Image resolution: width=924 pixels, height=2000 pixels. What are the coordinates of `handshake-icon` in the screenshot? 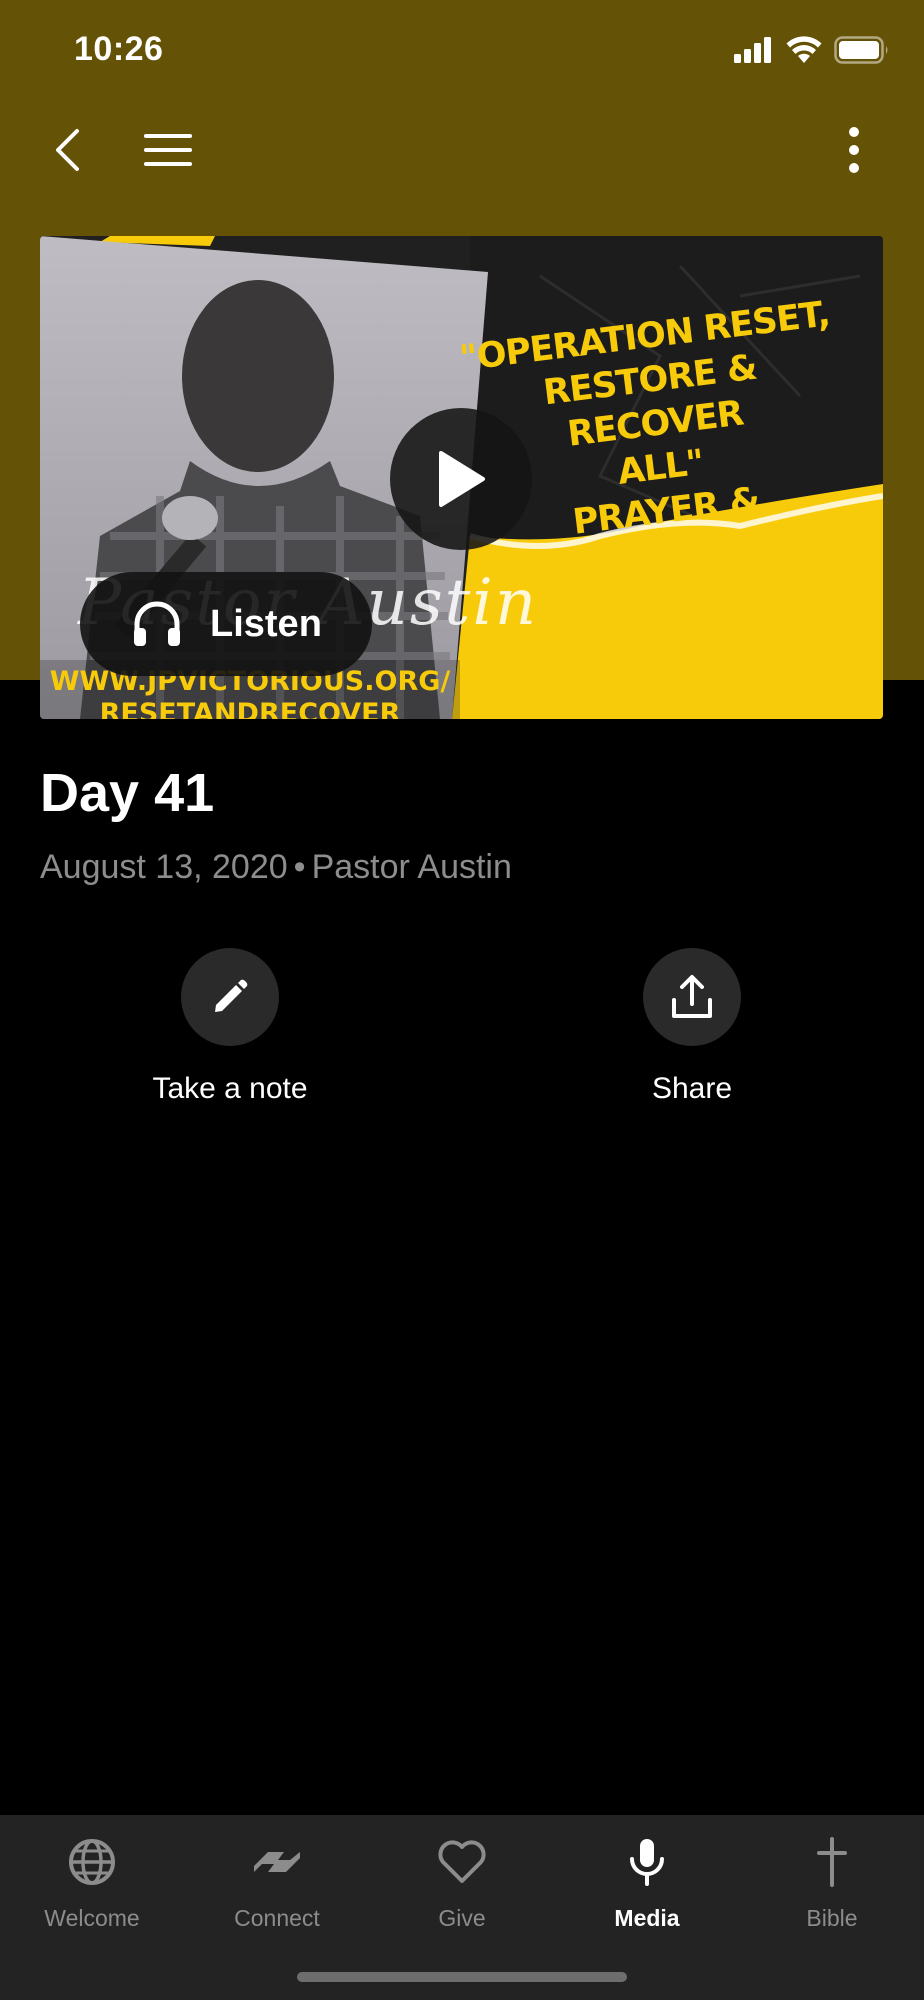 It's located at (277, 1862).